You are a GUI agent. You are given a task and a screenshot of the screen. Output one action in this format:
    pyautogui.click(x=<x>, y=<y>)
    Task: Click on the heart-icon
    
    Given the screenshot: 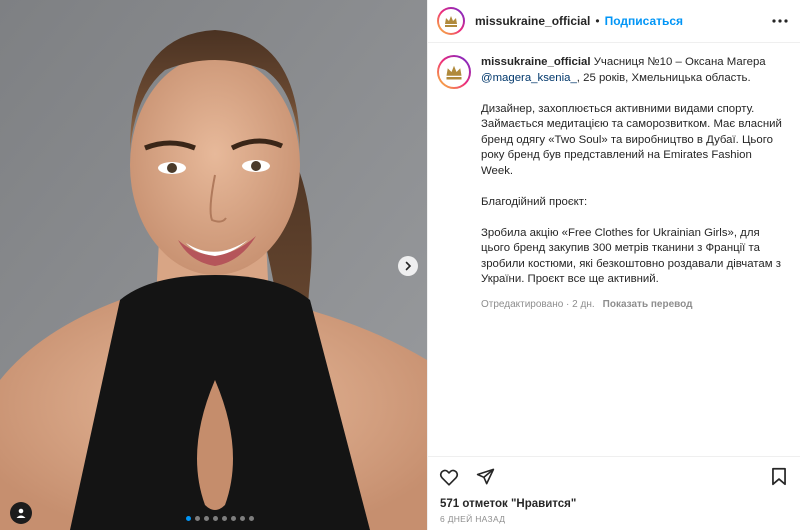 What is the action you would take?
    pyautogui.click(x=449, y=477)
    